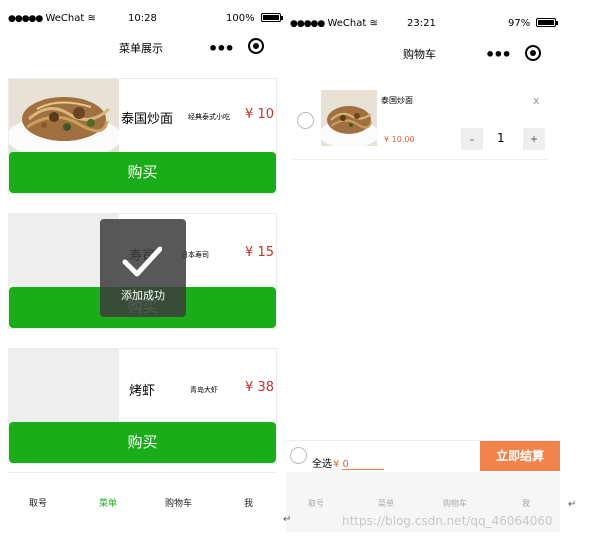  Describe the element at coordinates (363, 469) in the screenshot. I see `total-underline` at that location.